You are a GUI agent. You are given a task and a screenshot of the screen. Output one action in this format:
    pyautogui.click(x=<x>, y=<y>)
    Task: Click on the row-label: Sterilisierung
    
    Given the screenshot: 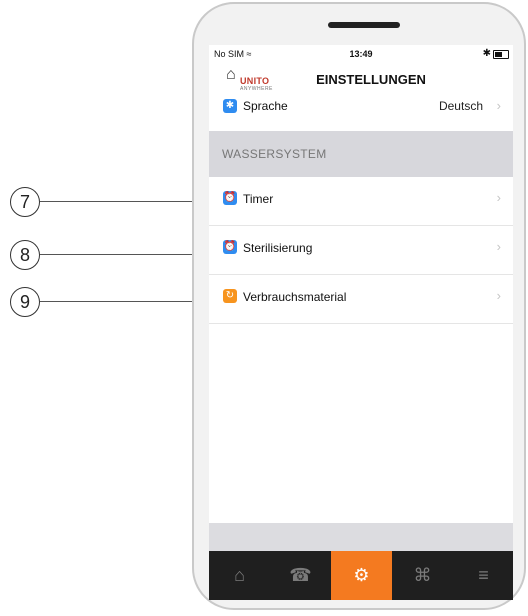 What is the action you would take?
    pyautogui.click(x=278, y=248)
    